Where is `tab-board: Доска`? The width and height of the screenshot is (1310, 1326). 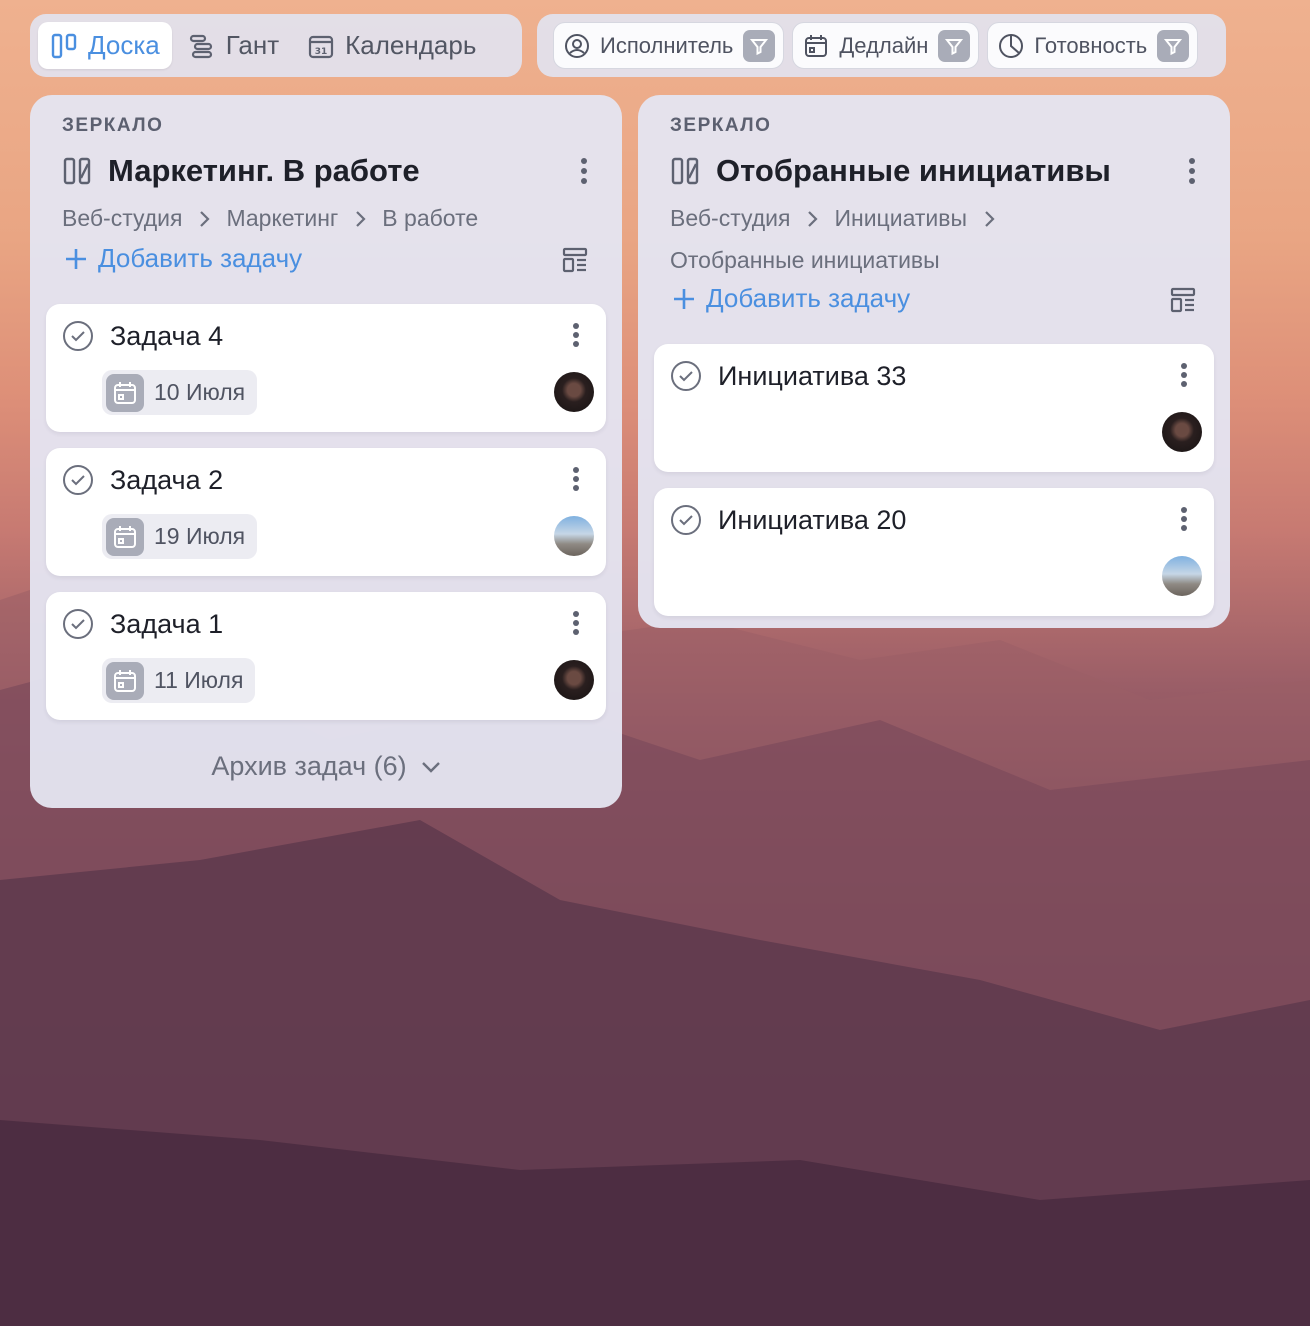 tab-board: Доска is located at coordinates (105, 45).